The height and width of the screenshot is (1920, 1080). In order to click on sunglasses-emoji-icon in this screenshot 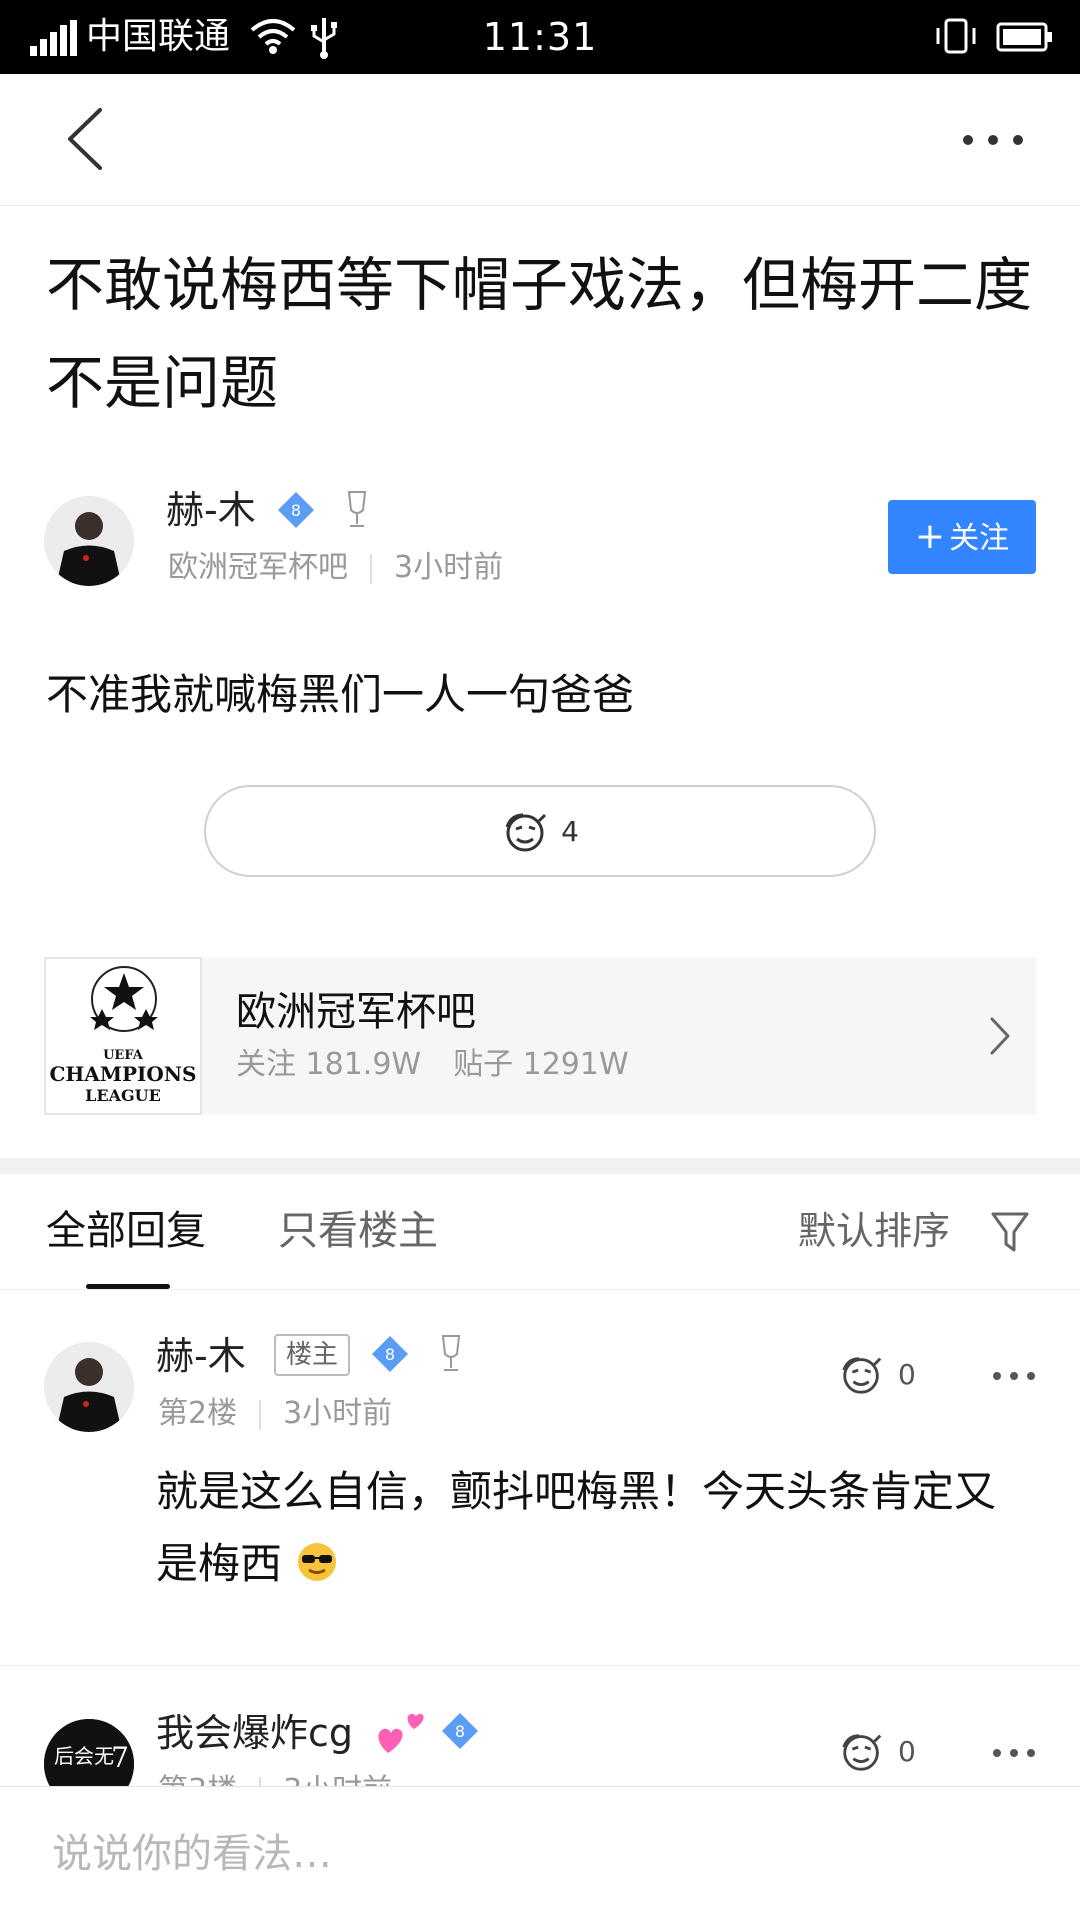, I will do `click(317, 1562)`.